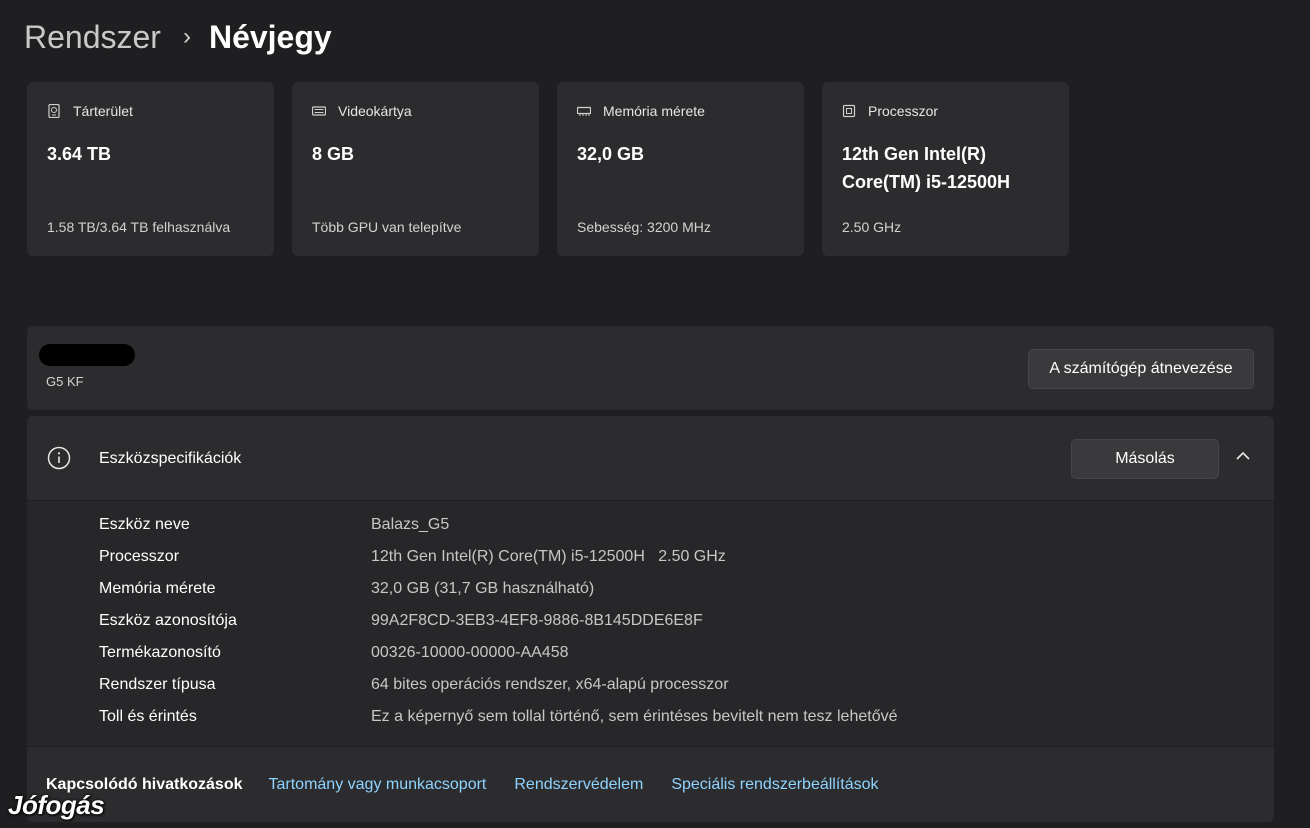 Image resolution: width=1310 pixels, height=828 pixels. I want to click on watermark-logo: Jófogás, so click(56, 805).